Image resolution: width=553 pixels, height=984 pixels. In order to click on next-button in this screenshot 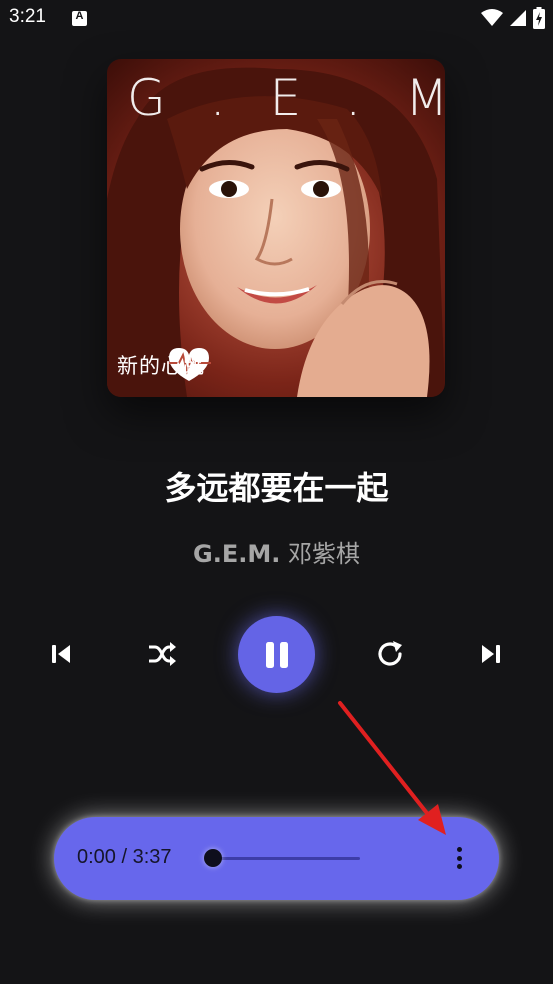, I will do `click(491, 654)`.